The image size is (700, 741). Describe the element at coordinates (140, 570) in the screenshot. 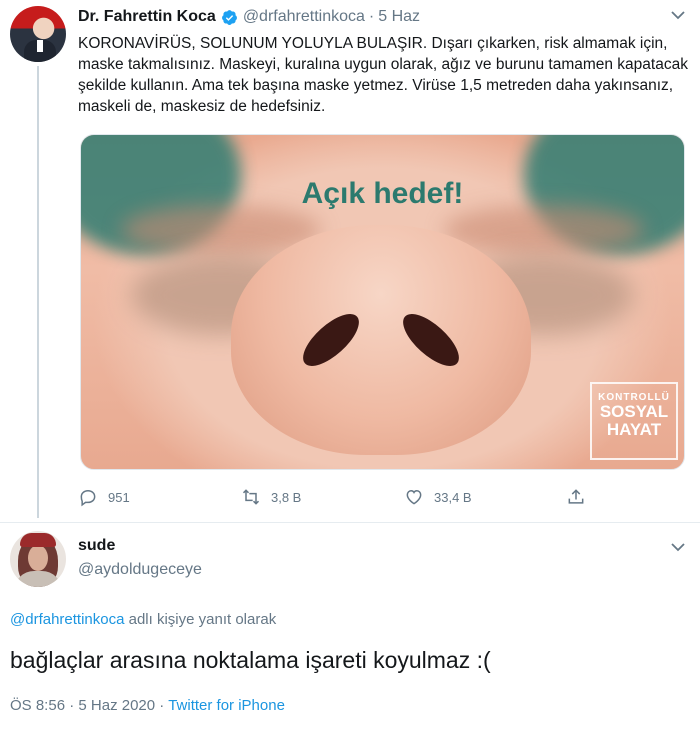

I see `reply-author-handle: @aydoldugeceye` at that location.